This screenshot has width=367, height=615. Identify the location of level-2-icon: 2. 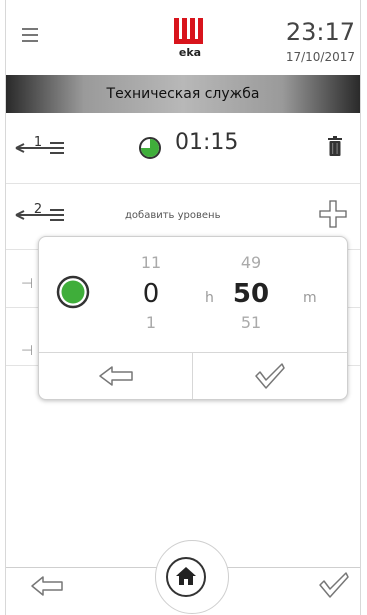
(39, 212).